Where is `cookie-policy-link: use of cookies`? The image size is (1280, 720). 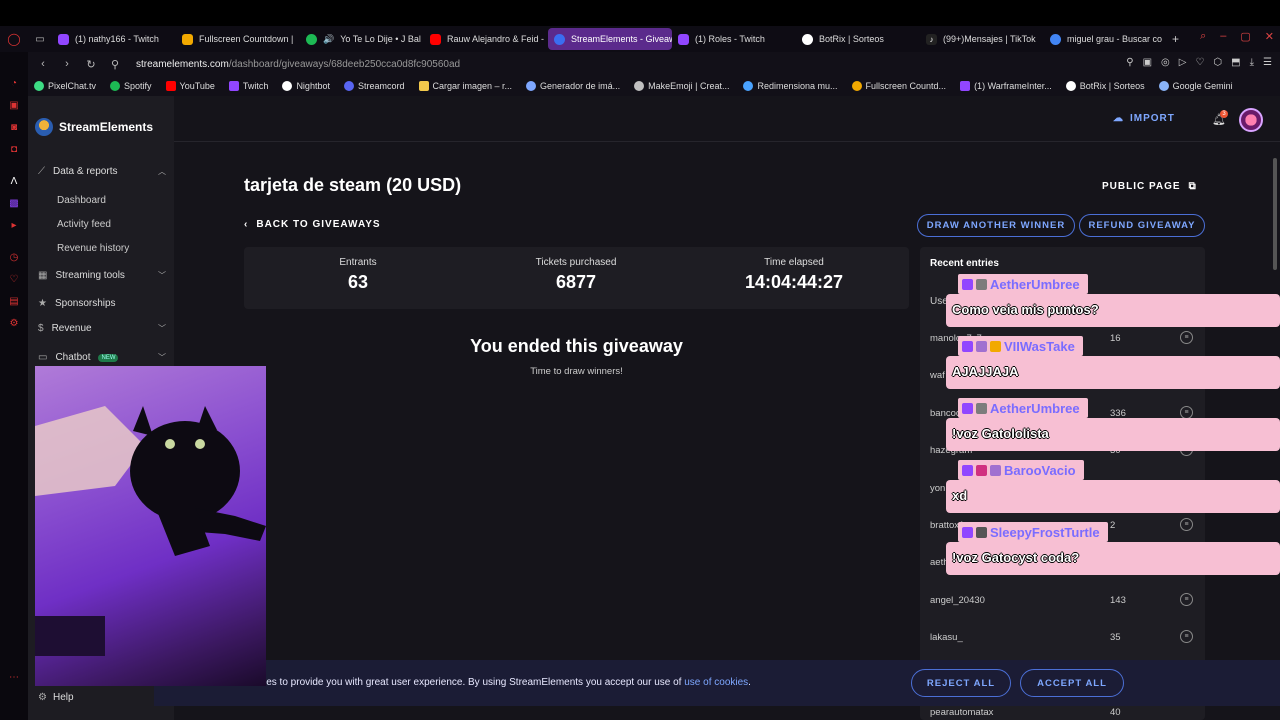
cookie-policy-link: use of cookies is located at coordinates (716, 682).